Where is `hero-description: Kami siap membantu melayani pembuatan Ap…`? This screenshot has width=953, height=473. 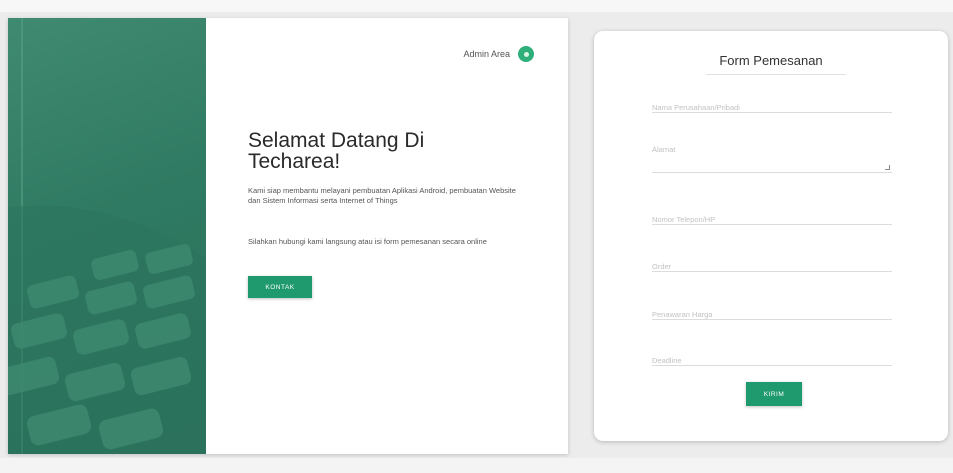 hero-description: Kami siap membantu melayani pembuatan Ap… is located at coordinates (382, 195).